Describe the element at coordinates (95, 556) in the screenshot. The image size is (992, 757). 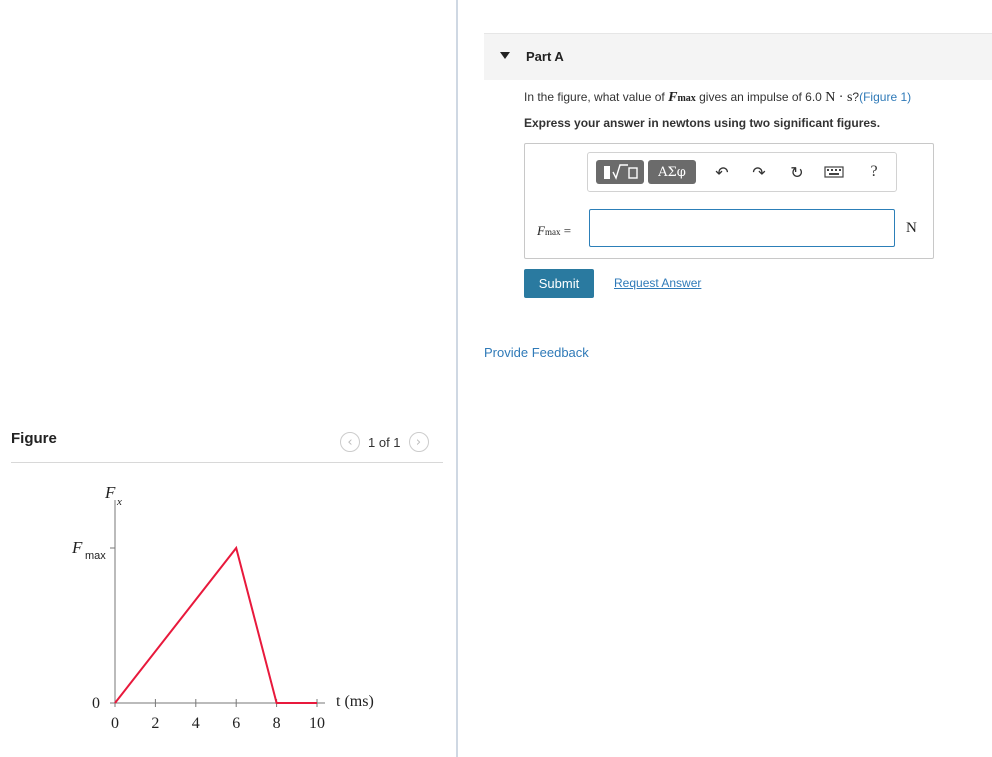
I see `fmax-sub: max` at that location.